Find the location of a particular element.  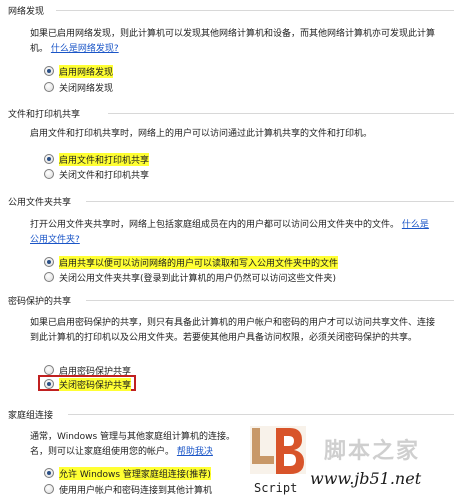

radio-label: 允许 Windows 管理家庭组连接(推荐) is located at coordinates (135, 473).